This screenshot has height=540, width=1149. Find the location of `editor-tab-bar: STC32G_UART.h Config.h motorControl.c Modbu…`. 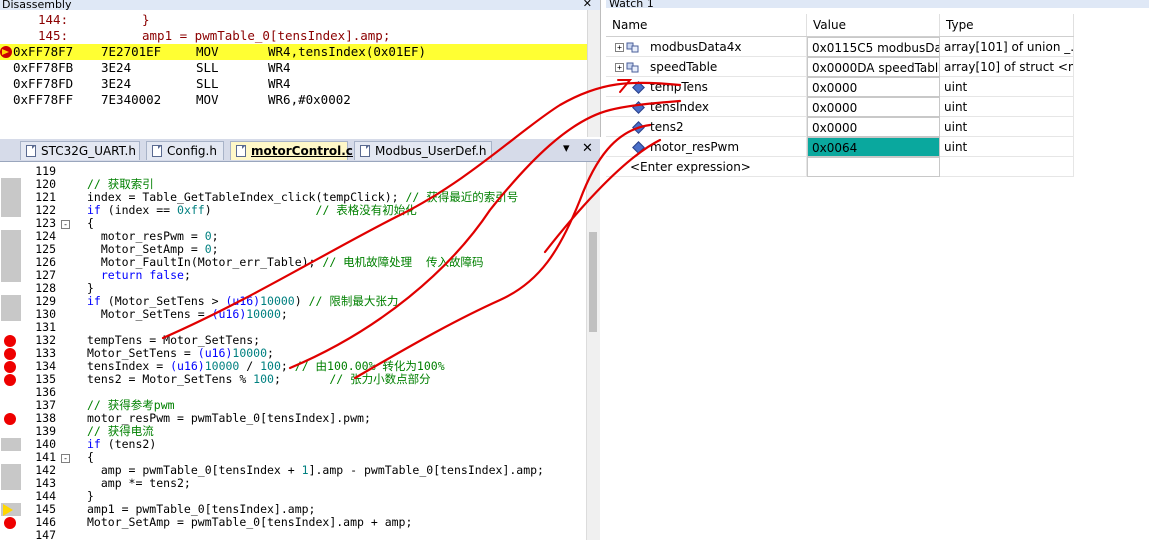

editor-tab-bar: STC32G_UART.h Config.h motorControl.c Modbu… is located at coordinates (300, 150).